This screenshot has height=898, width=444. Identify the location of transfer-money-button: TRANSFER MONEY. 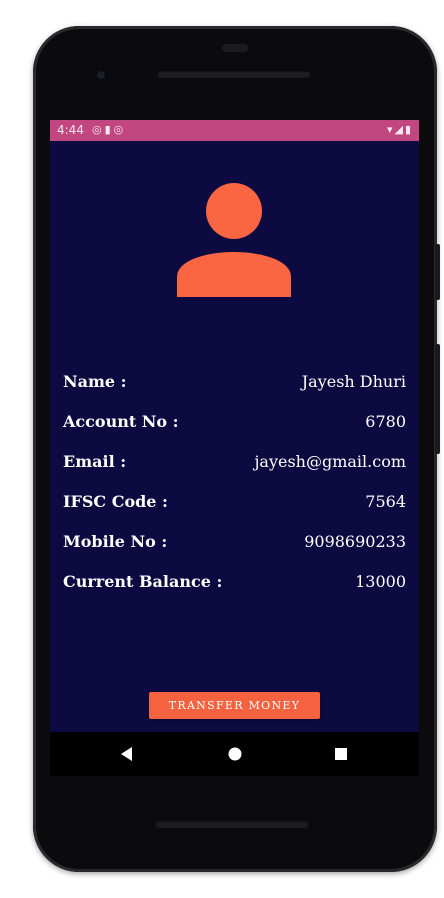
(234, 705).